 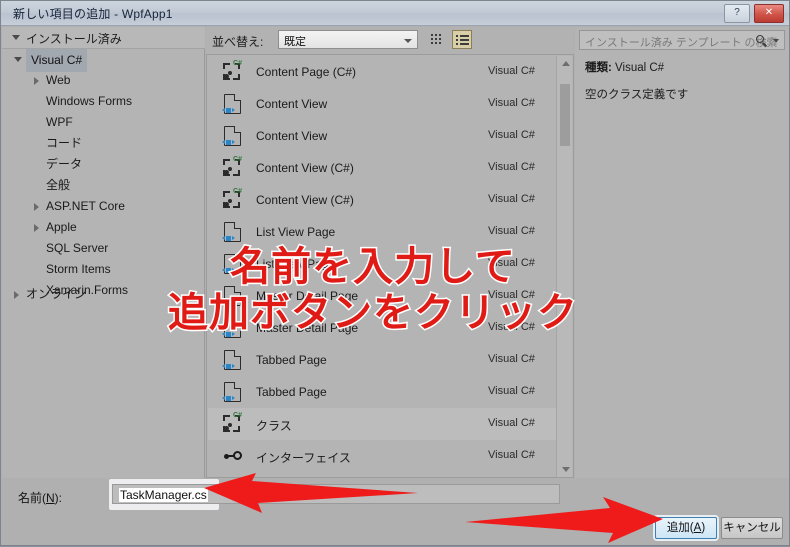 I want to click on template-name: クラス, so click(x=274, y=426).